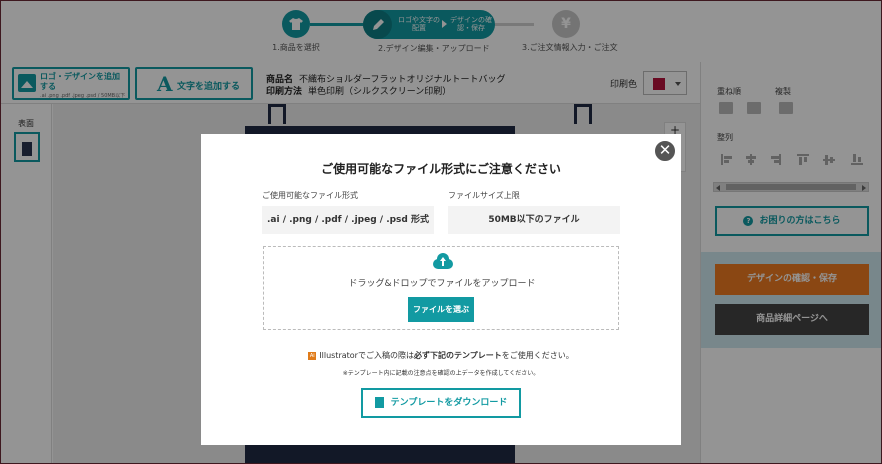  Describe the element at coordinates (484, 195) in the screenshot. I see `size-label: ファイルサイズ上限` at that location.